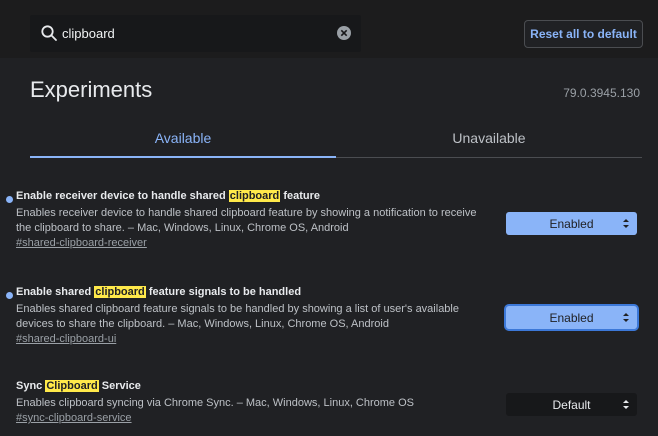  What do you see at coordinates (119, 386) in the screenshot?
I see `experiment-title-suffix: Service` at bounding box center [119, 386].